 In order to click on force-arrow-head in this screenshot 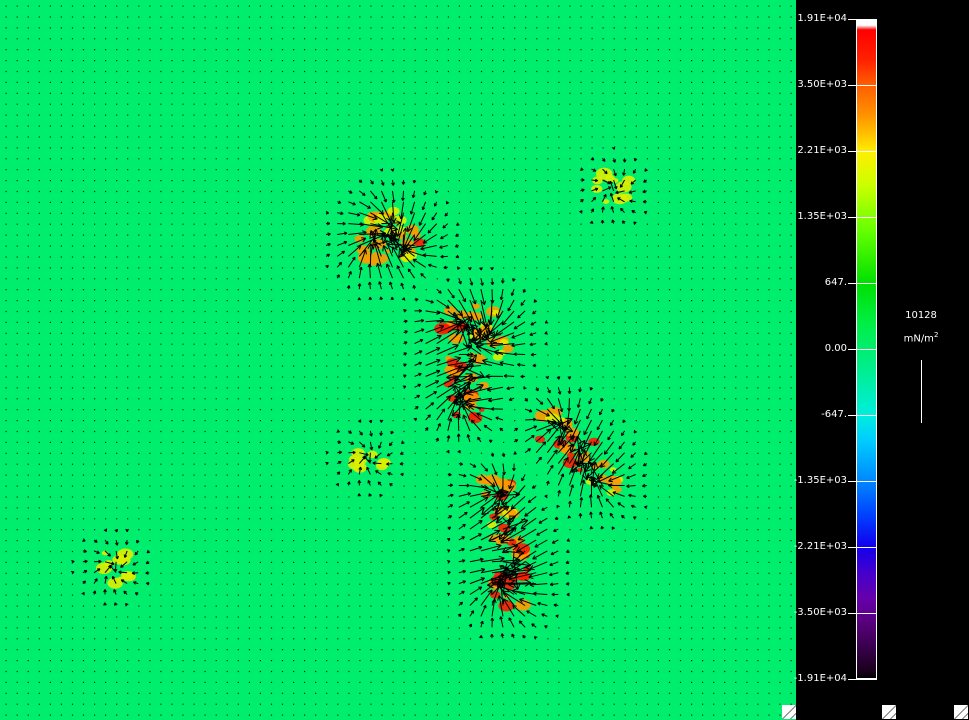, I will do `click(386, 265)`.